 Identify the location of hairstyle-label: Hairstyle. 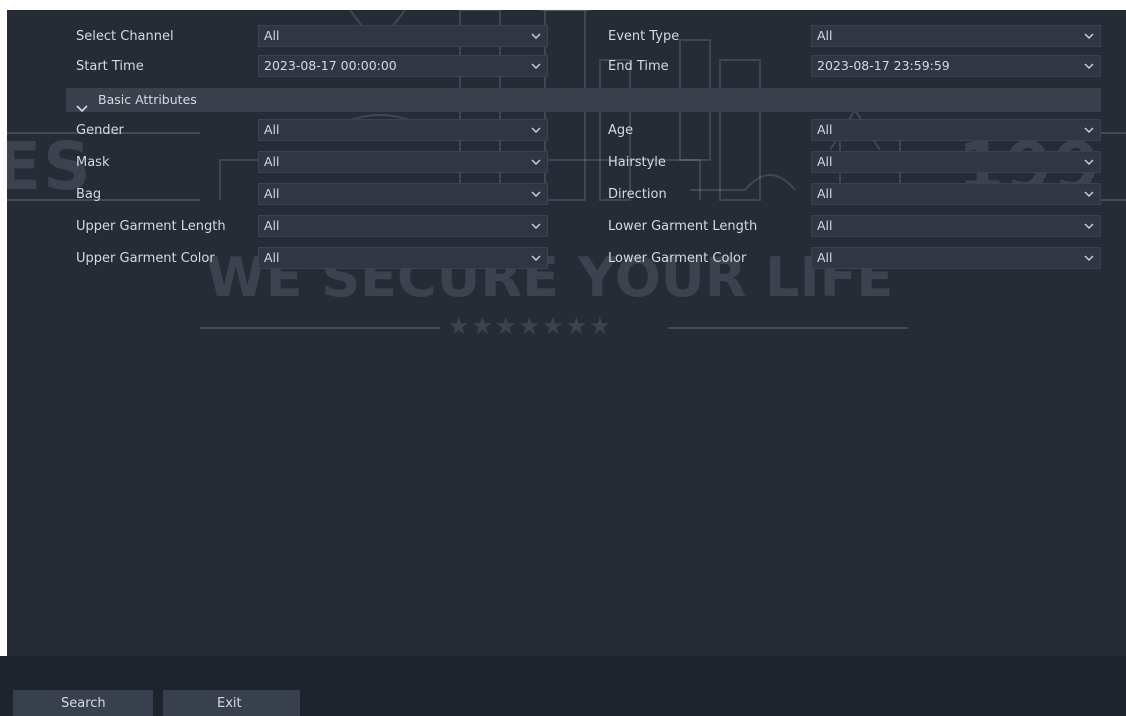
(637, 162).